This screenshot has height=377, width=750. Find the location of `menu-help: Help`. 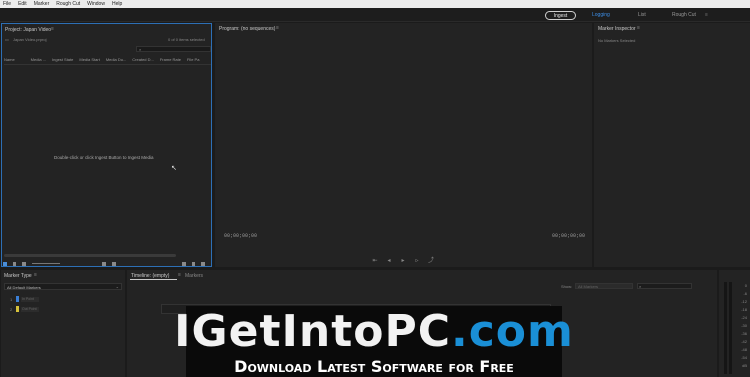

menu-help: Help is located at coordinates (117, 4).